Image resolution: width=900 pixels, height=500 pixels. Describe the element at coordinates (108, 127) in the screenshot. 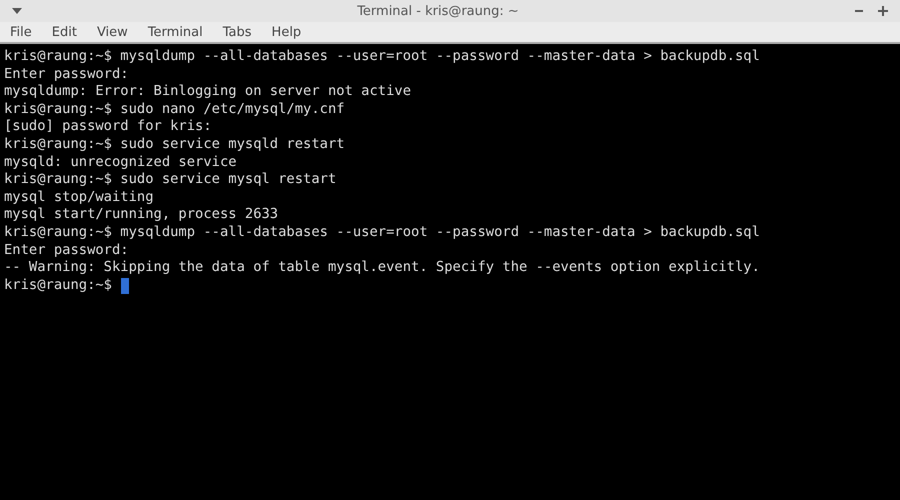

I see `terminal-line: [sudo] password for kris:` at that location.